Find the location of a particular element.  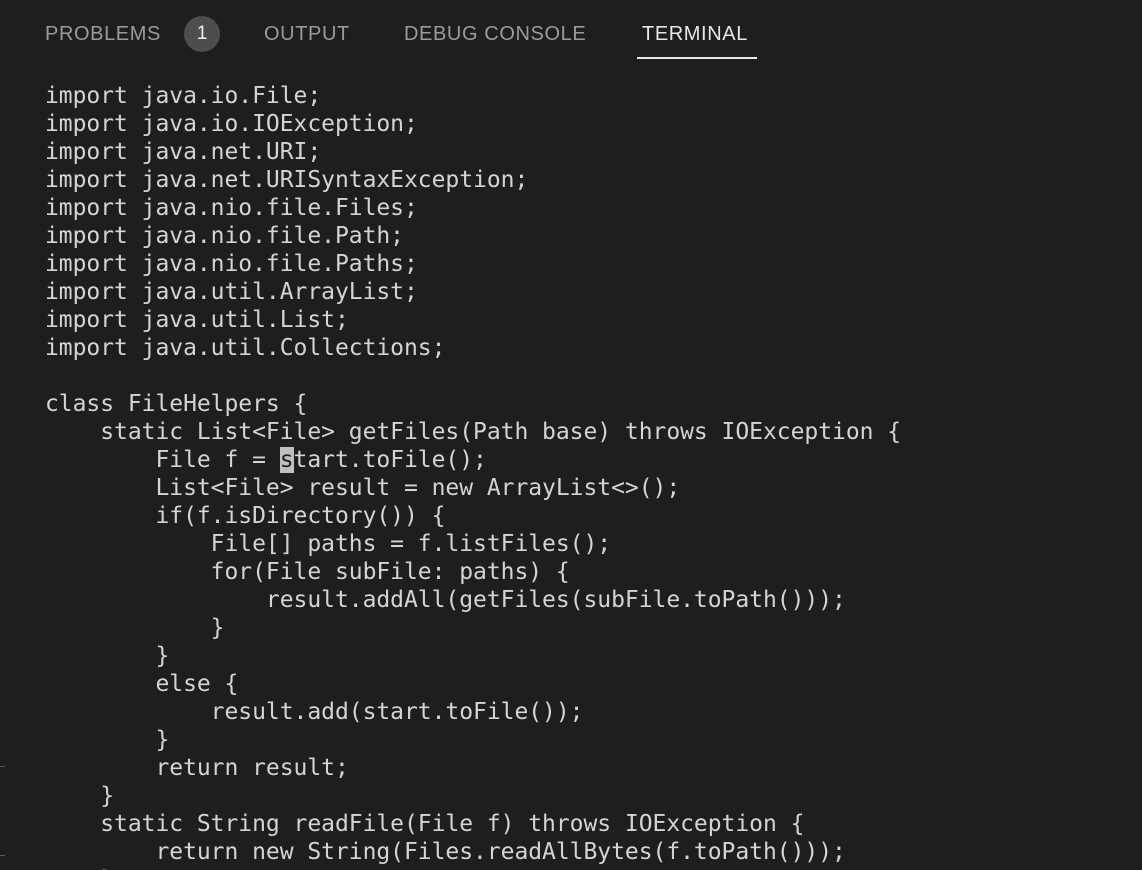

terminal-line-text: File f = is located at coordinates (162, 460).